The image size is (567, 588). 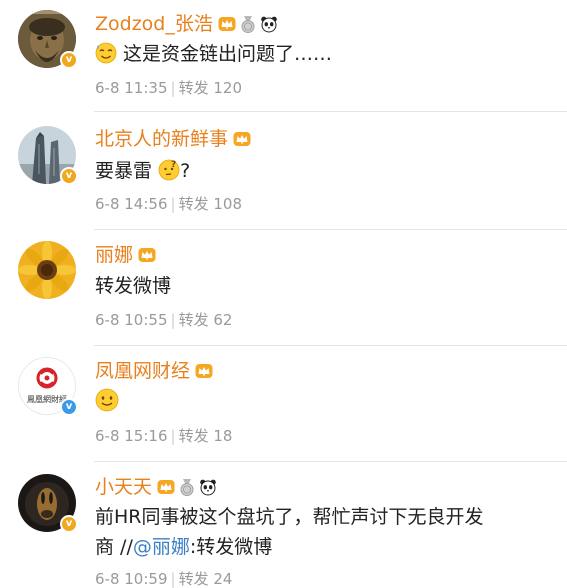 I want to click on repost-count: 120, so click(x=227, y=88).